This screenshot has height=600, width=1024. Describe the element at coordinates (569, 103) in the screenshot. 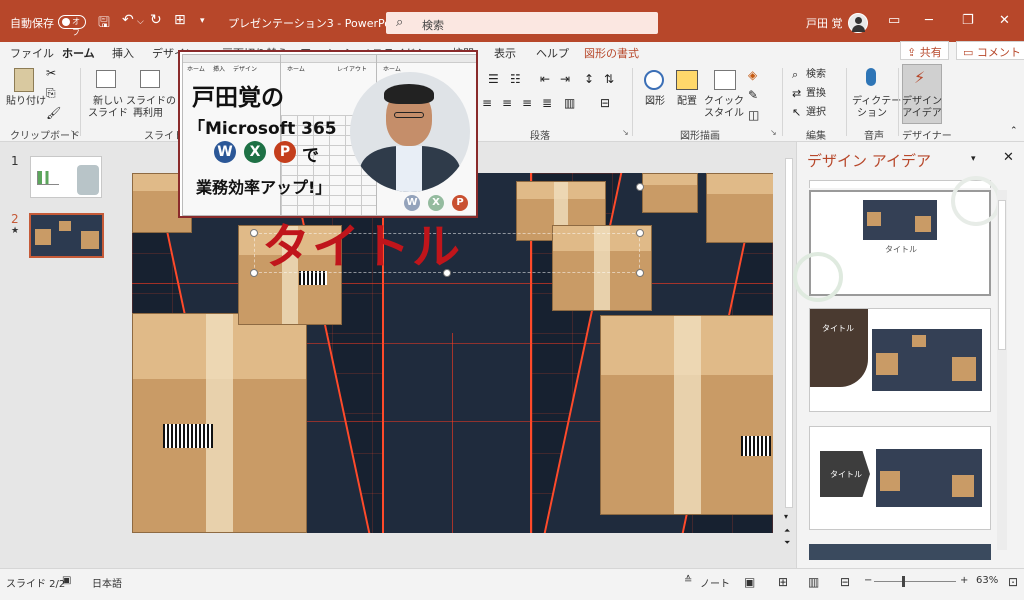

I see `columns-icon: ▥` at that location.